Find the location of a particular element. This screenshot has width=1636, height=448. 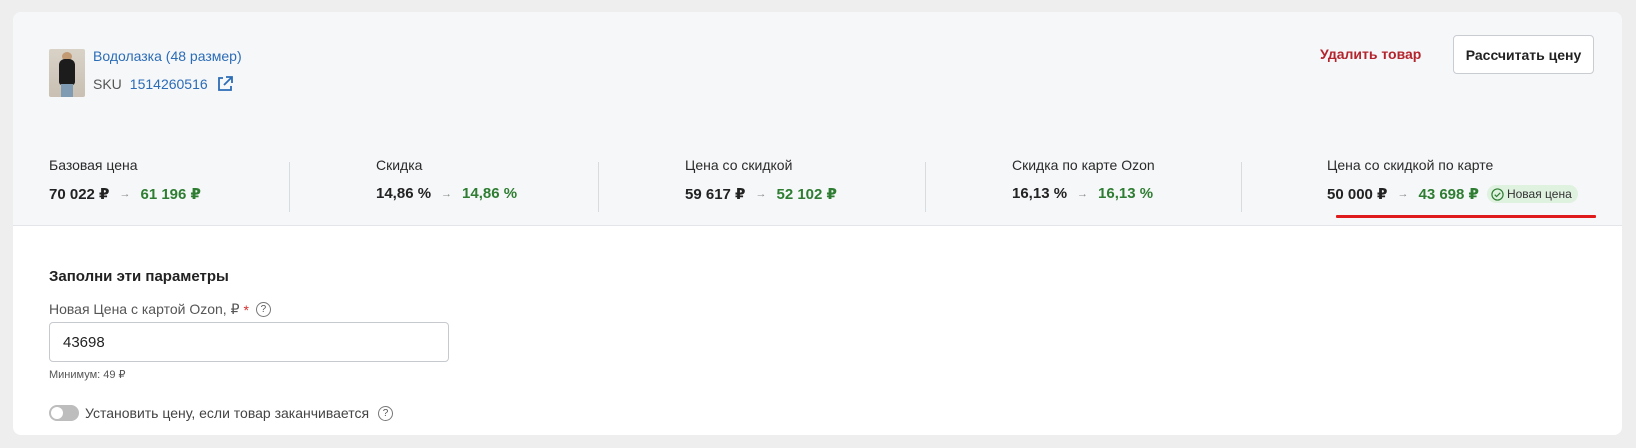

delete-product-link: Удалить товар is located at coordinates (1370, 54).